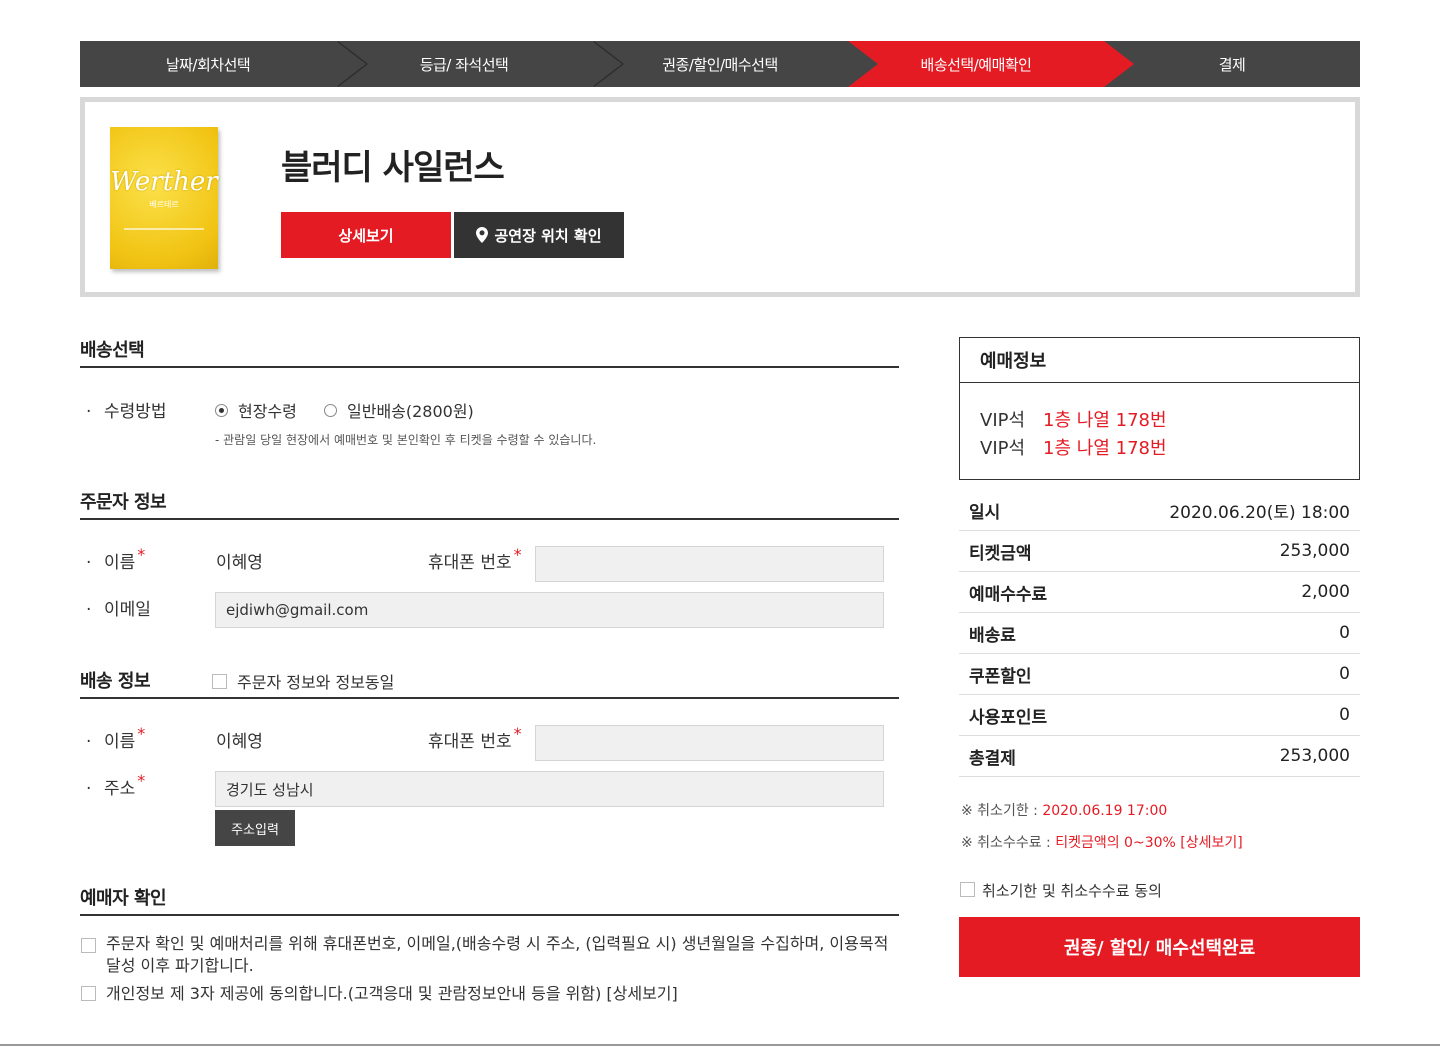 This screenshot has height=1046, width=1440. I want to click on orderer-section-title: 주문자 정보, so click(123, 502).